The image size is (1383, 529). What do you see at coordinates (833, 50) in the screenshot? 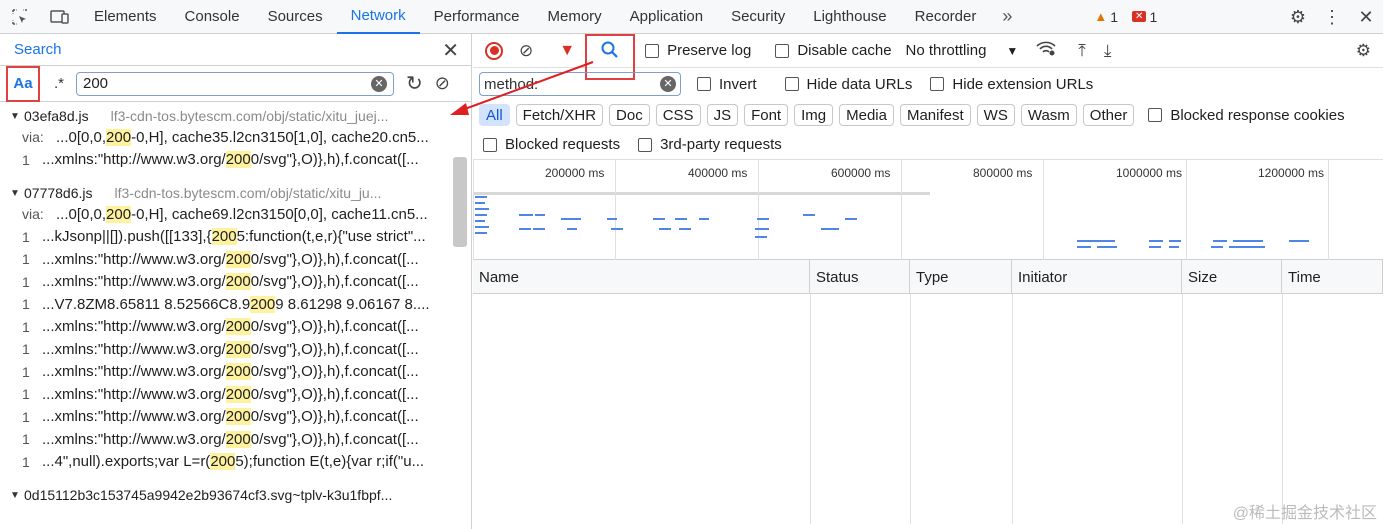
I see `disable-cache-checkbox: Disable cache` at bounding box center [833, 50].